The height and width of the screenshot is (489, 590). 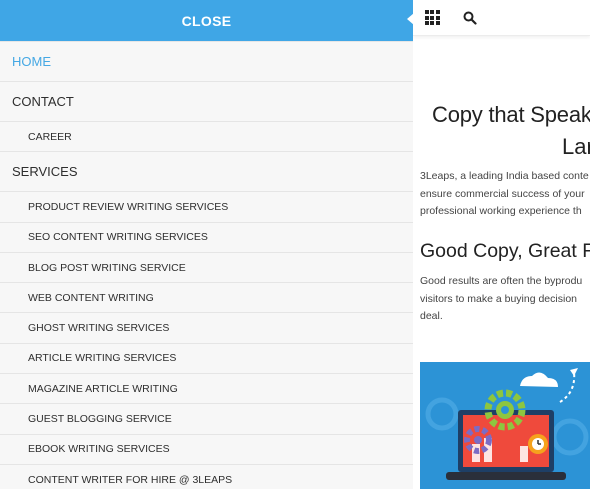 I want to click on menu-item-guest-blogging-service: GUEST BLOGGING SERVICE, so click(x=206, y=419).